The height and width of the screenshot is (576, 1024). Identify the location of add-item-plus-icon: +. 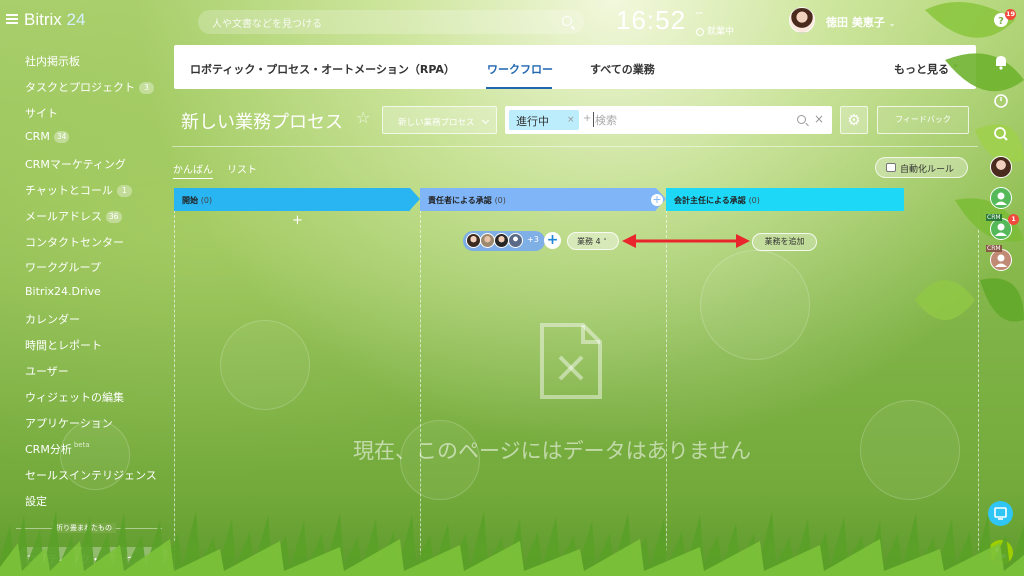
(297, 220).